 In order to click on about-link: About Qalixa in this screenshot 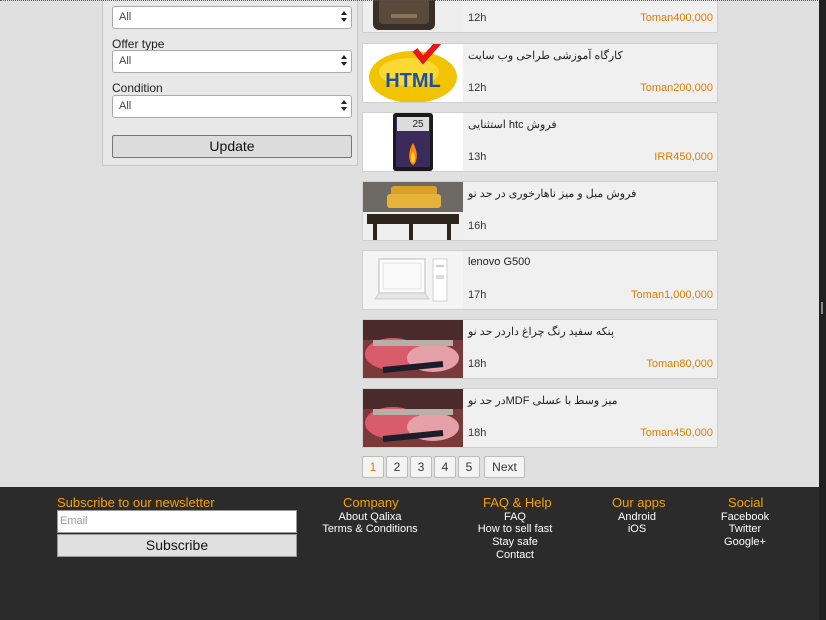, I will do `click(370, 517)`.